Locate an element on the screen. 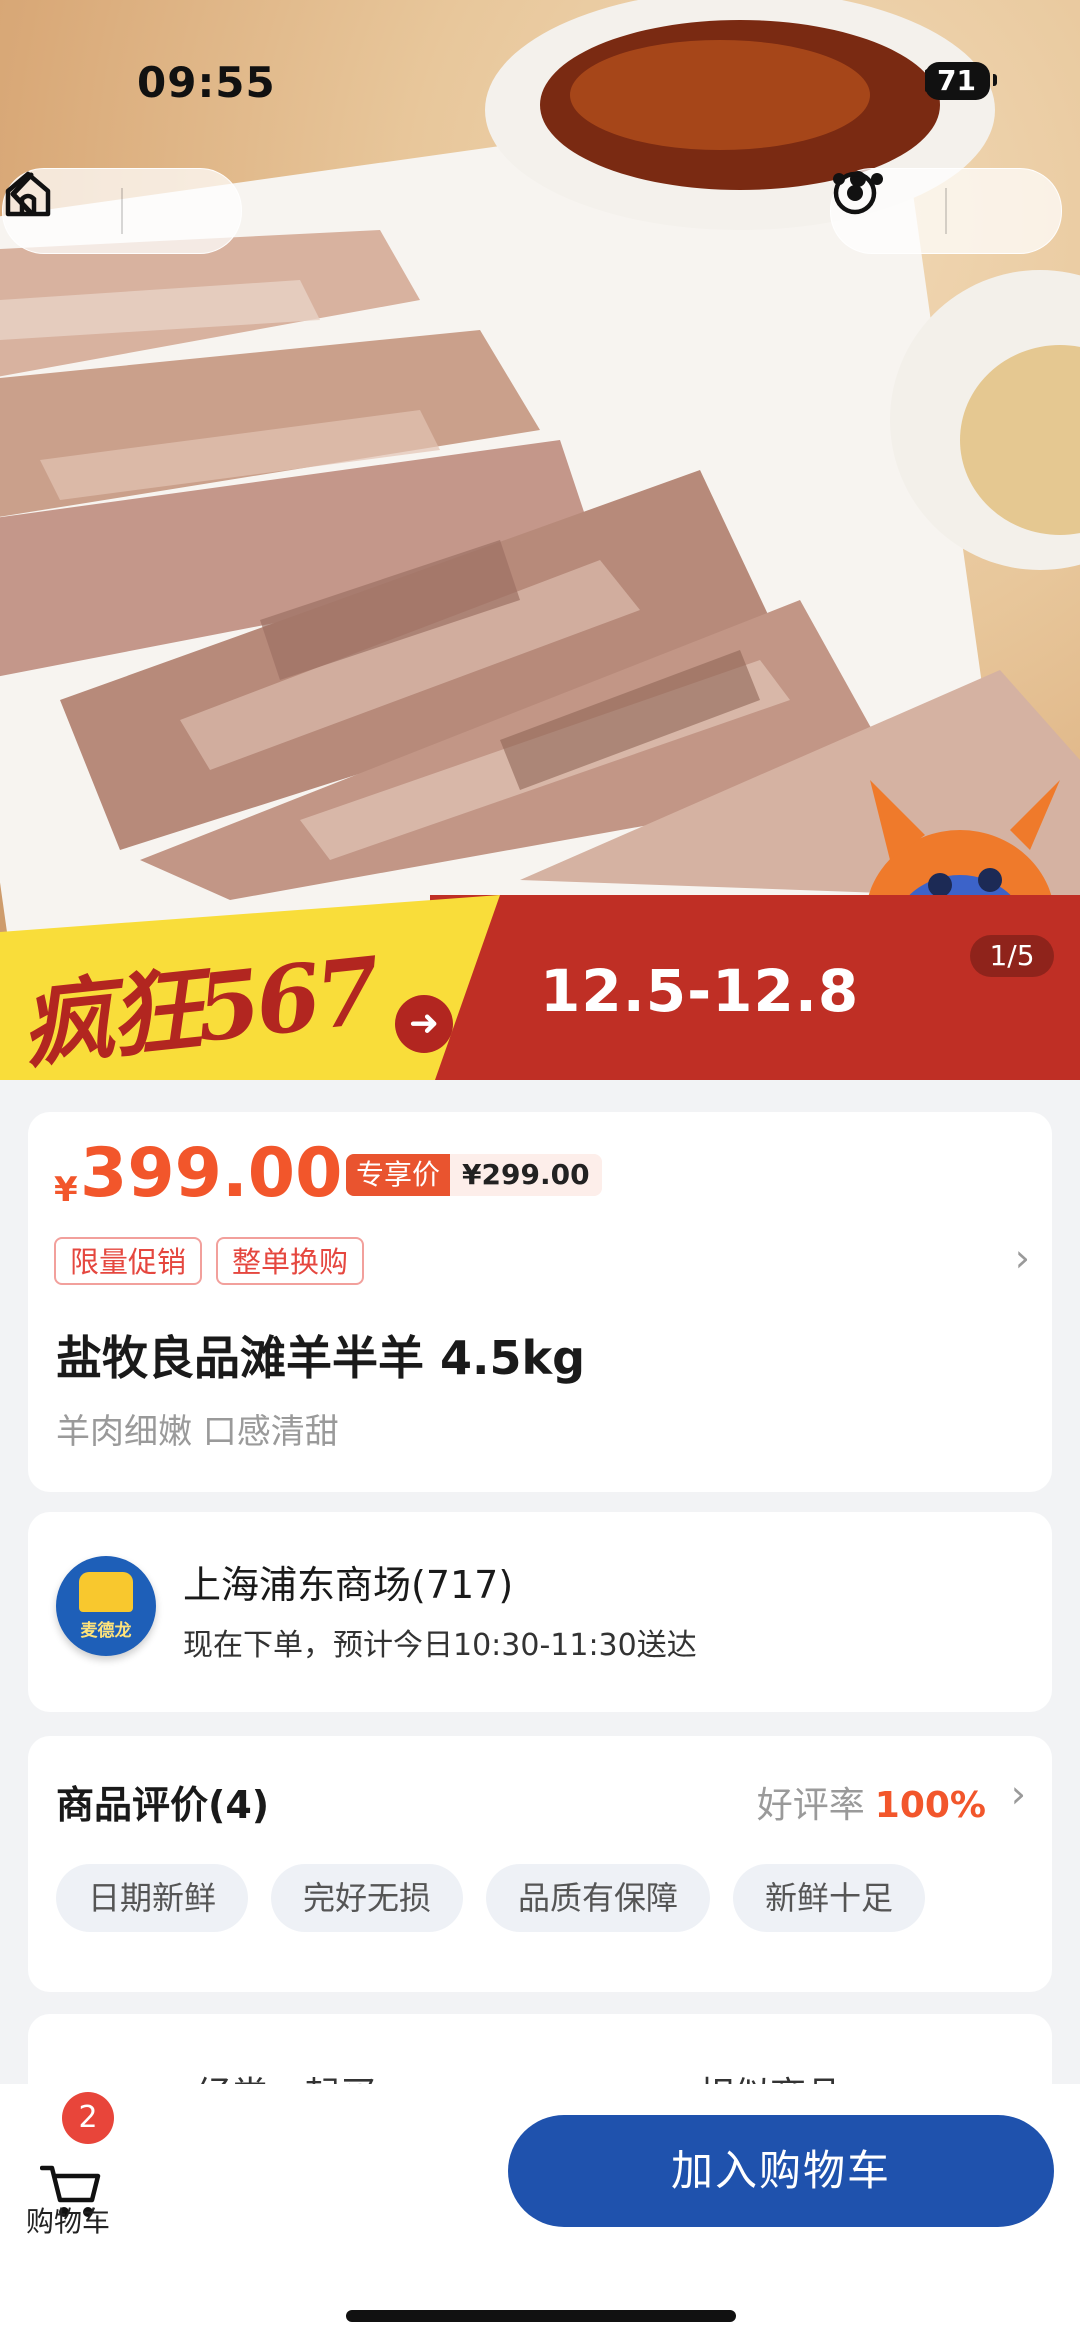 Image resolution: width=1080 pixels, height=2348 pixels. promo-tag: 限量促销 is located at coordinates (128, 1261).